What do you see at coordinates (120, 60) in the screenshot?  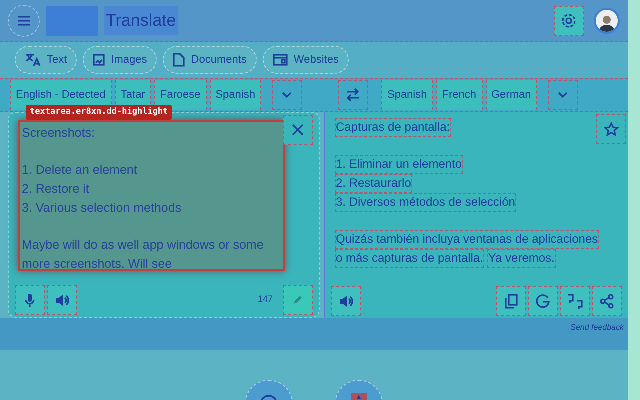 I see `mode-tab: Images` at bounding box center [120, 60].